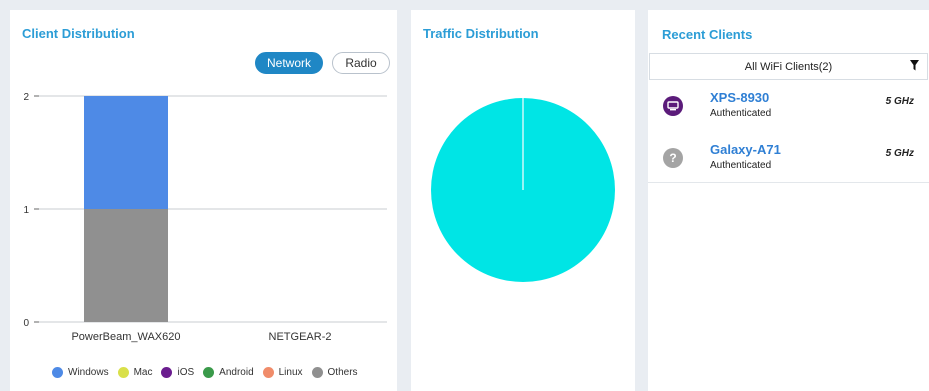 This screenshot has height=391, width=929. I want to click on list-divider, so click(788, 182).